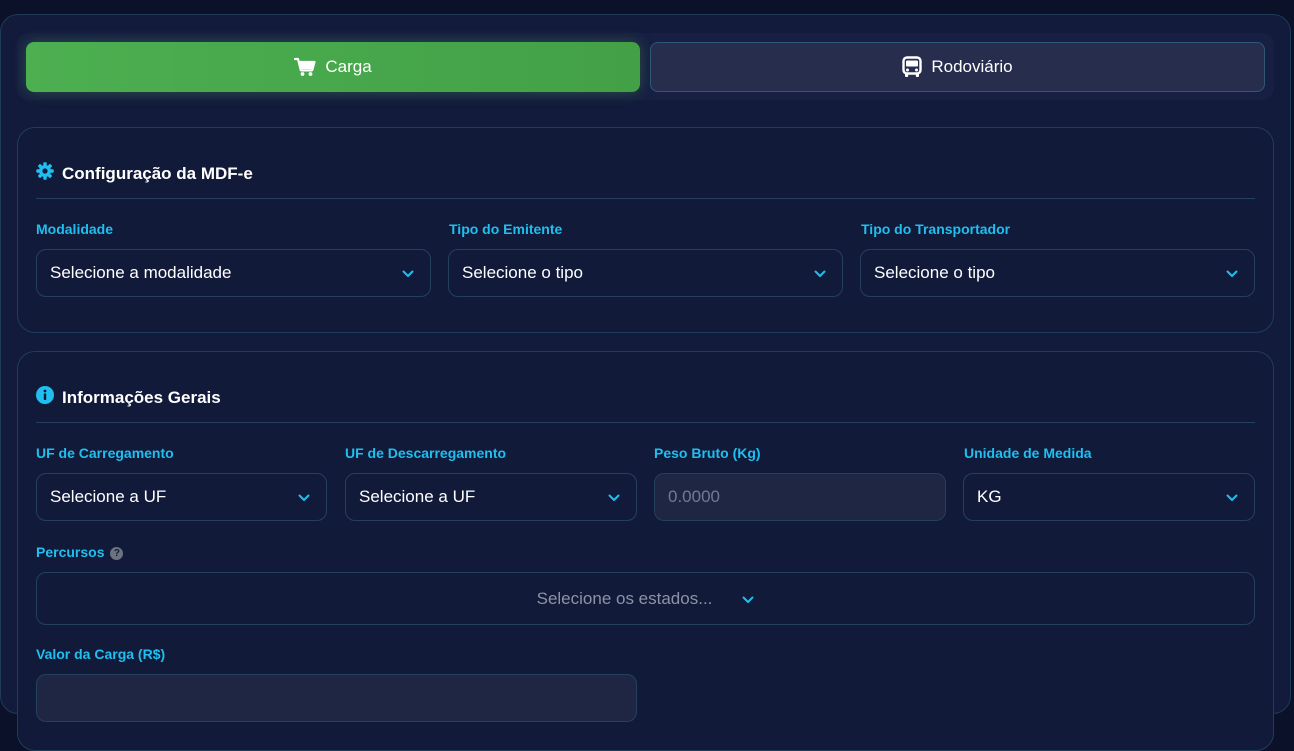 The width and height of the screenshot is (1294, 751). Describe the element at coordinates (348, 66) in the screenshot. I see `tab-carga-label: Carga` at that location.